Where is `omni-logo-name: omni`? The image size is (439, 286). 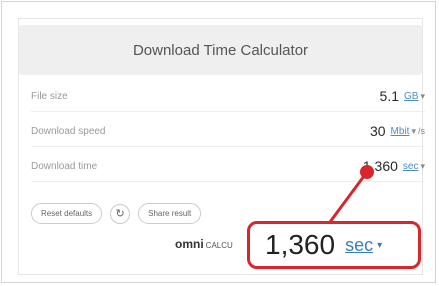
omni-logo-name: omni is located at coordinates (189, 244).